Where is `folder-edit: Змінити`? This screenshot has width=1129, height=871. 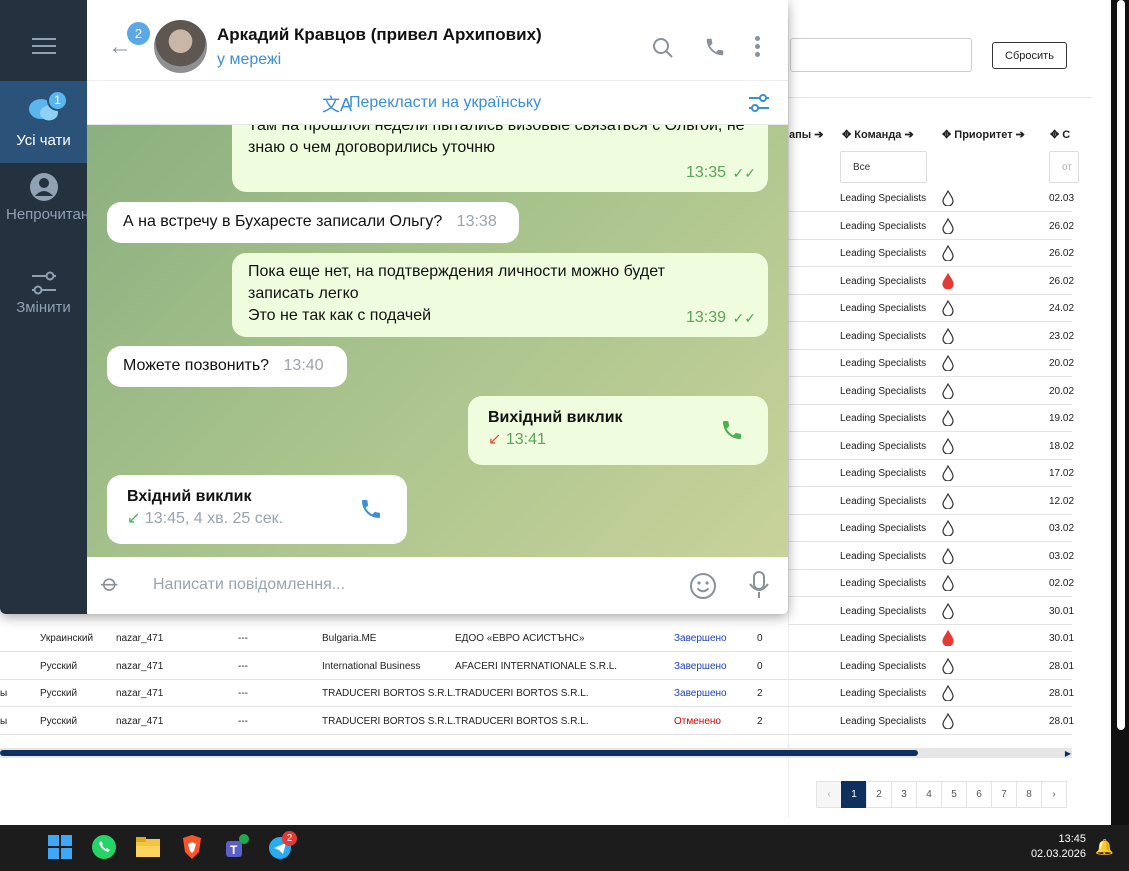 folder-edit: Змінити is located at coordinates (43, 298).